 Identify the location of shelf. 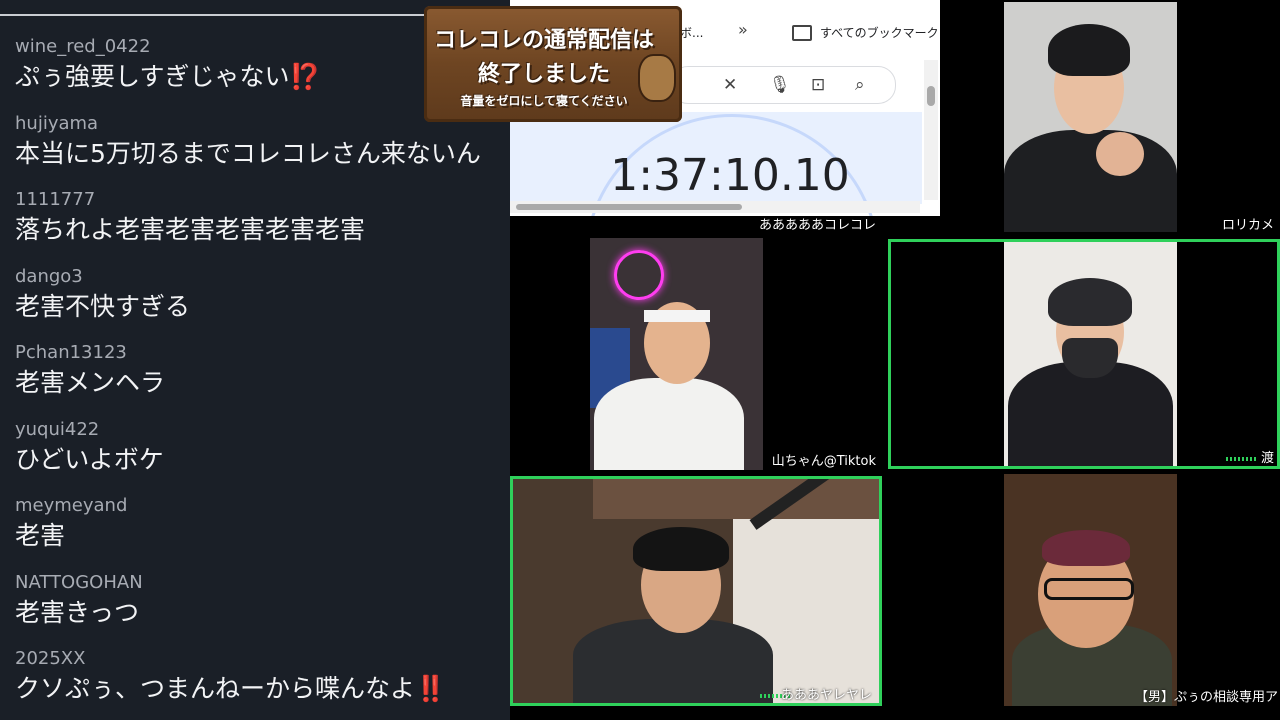
(736, 499).